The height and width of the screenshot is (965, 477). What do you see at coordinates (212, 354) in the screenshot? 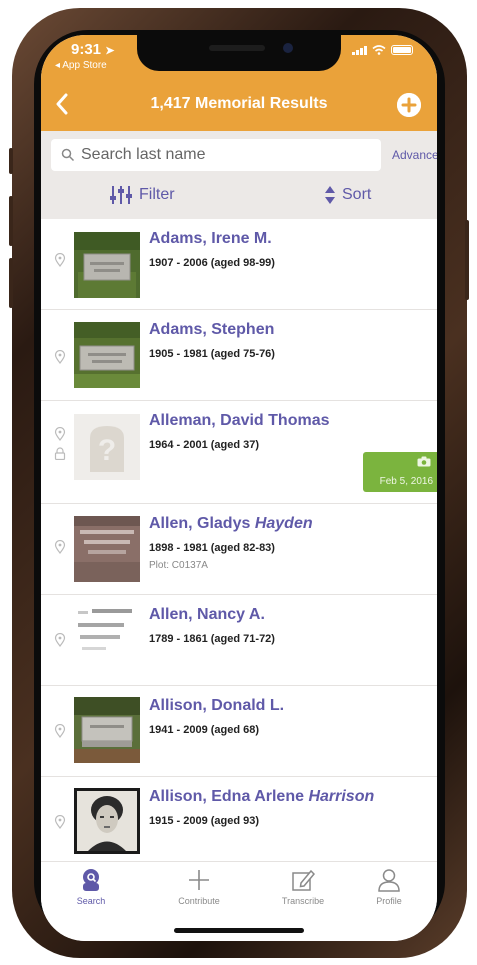
I see `memorial-dates: 1905 - 1981 (aged 75-76)` at bounding box center [212, 354].